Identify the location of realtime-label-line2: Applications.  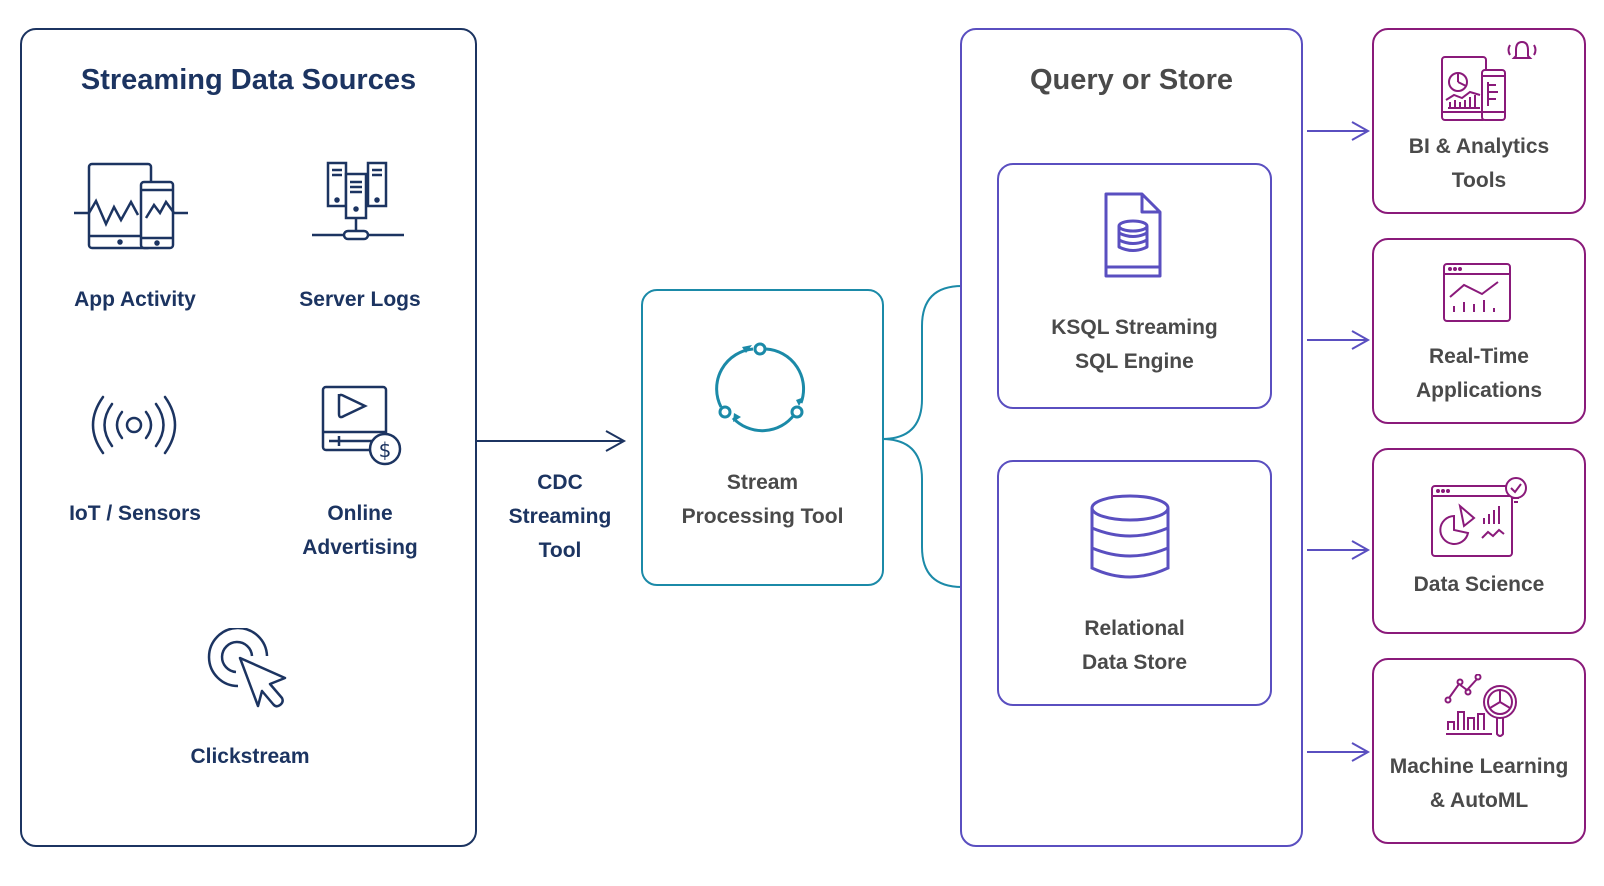
(1478, 390).